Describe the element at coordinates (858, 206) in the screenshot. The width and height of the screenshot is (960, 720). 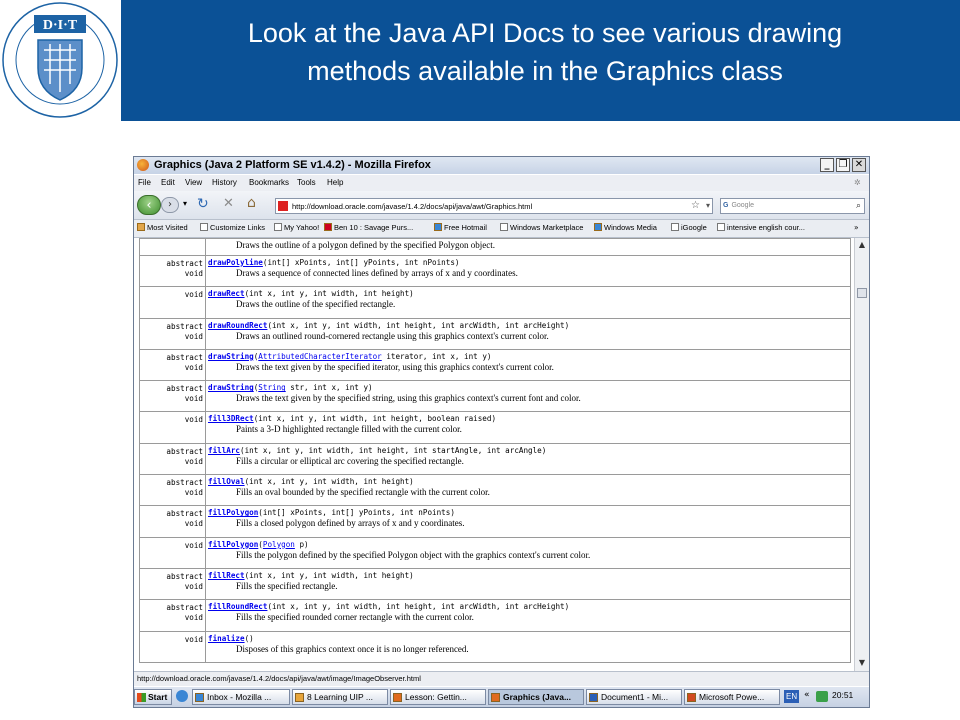
I see `search-icon: ⌕` at that location.